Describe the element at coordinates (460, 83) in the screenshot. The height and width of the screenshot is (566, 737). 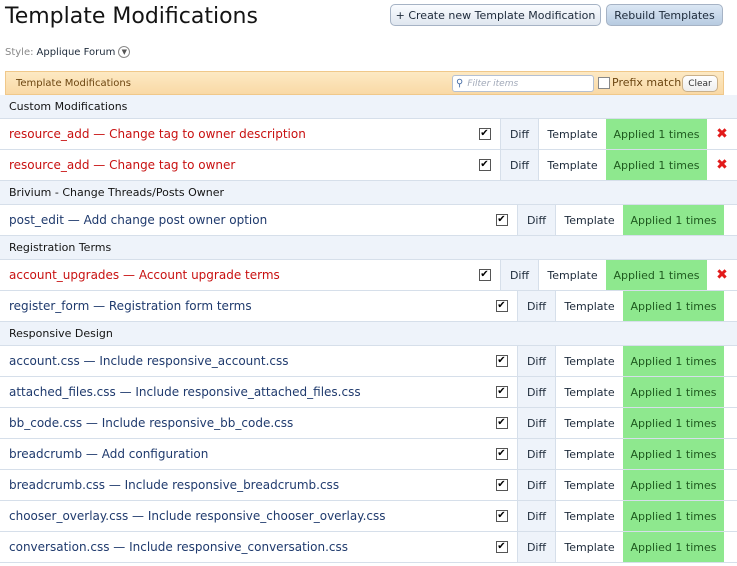
I see `search-icon: ⚲` at that location.